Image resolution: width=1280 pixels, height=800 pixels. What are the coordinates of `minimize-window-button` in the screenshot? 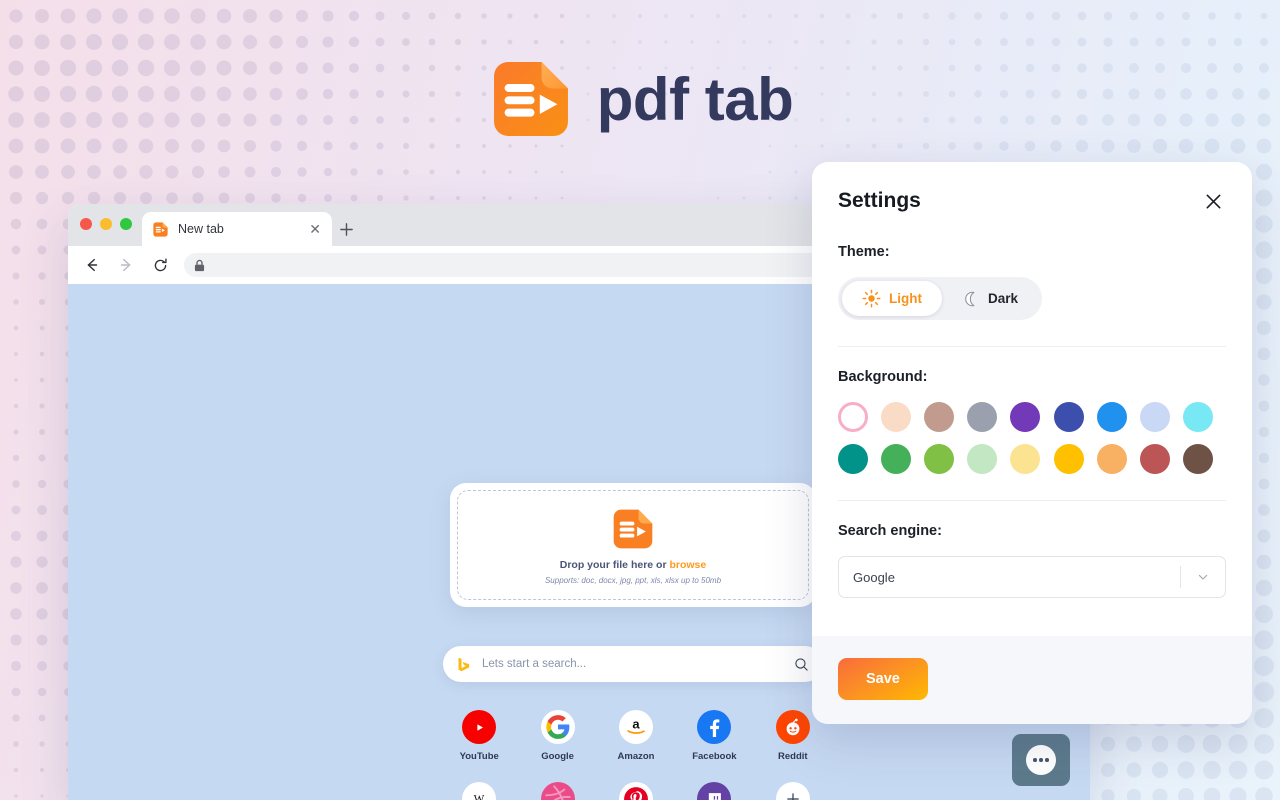 It's located at (106, 224).